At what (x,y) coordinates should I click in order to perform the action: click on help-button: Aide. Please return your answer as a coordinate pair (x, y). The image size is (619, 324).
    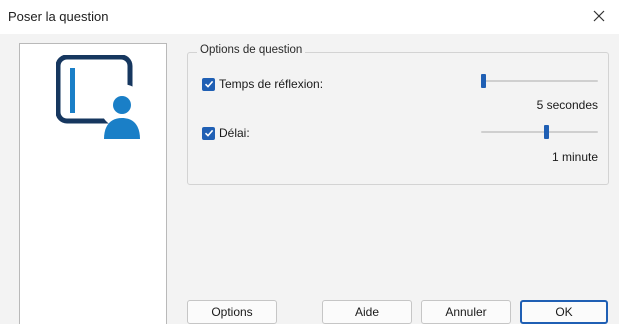
    Looking at the image, I should click on (367, 312).